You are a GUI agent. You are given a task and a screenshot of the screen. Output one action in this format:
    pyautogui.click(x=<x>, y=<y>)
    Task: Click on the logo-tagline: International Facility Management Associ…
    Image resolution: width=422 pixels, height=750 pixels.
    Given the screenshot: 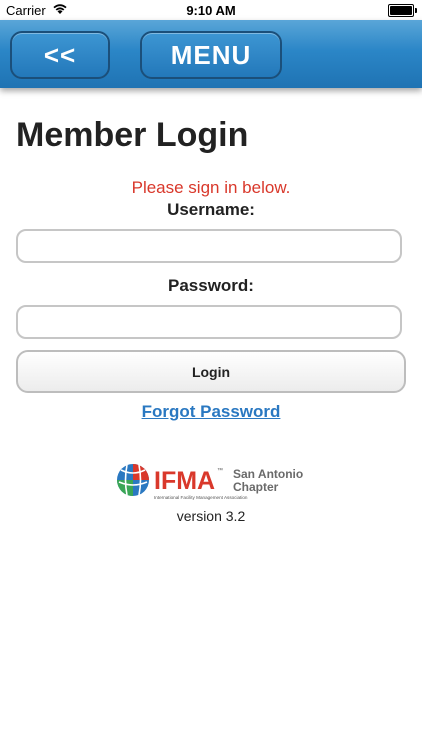 What is the action you would take?
    pyautogui.click(x=201, y=497)
    